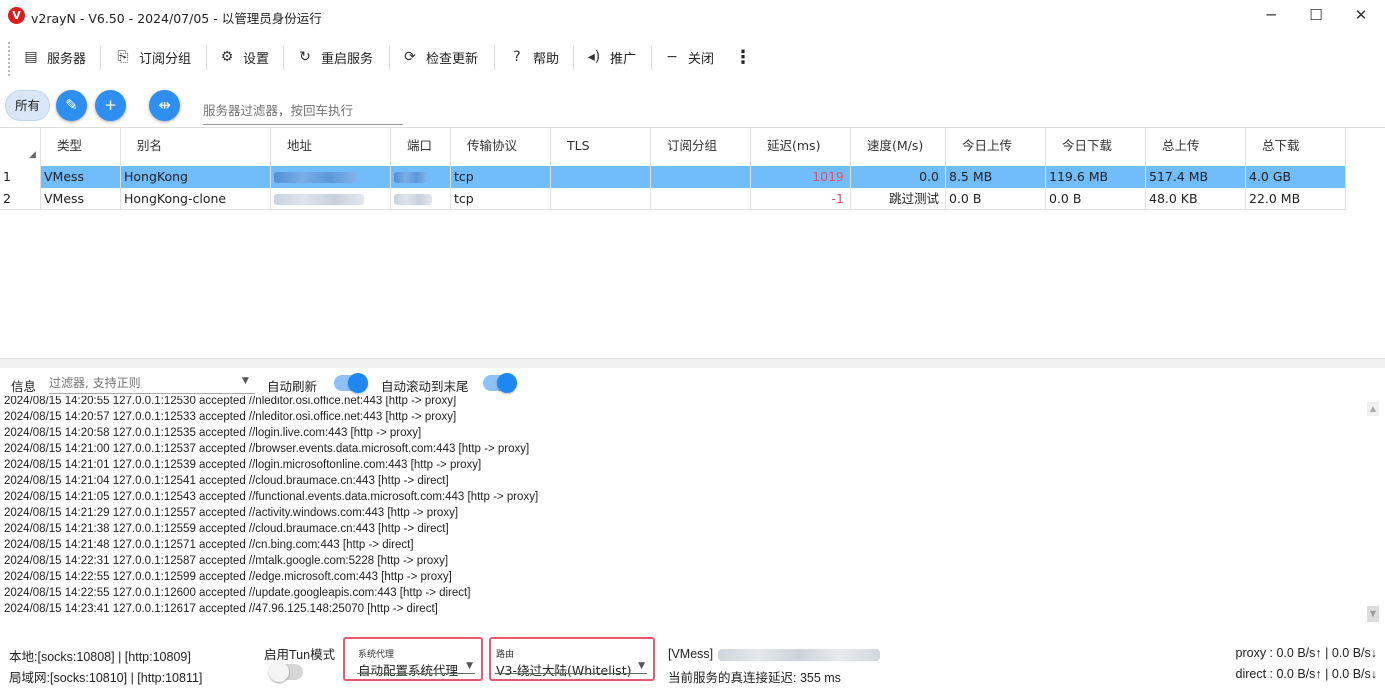 The height and width of the screenshot is (690, 1385). What do you see at coordinates (376, 655) in the screenshot?
I see `system-proxy-label: 系统代理` at bounding box center [376, 655].